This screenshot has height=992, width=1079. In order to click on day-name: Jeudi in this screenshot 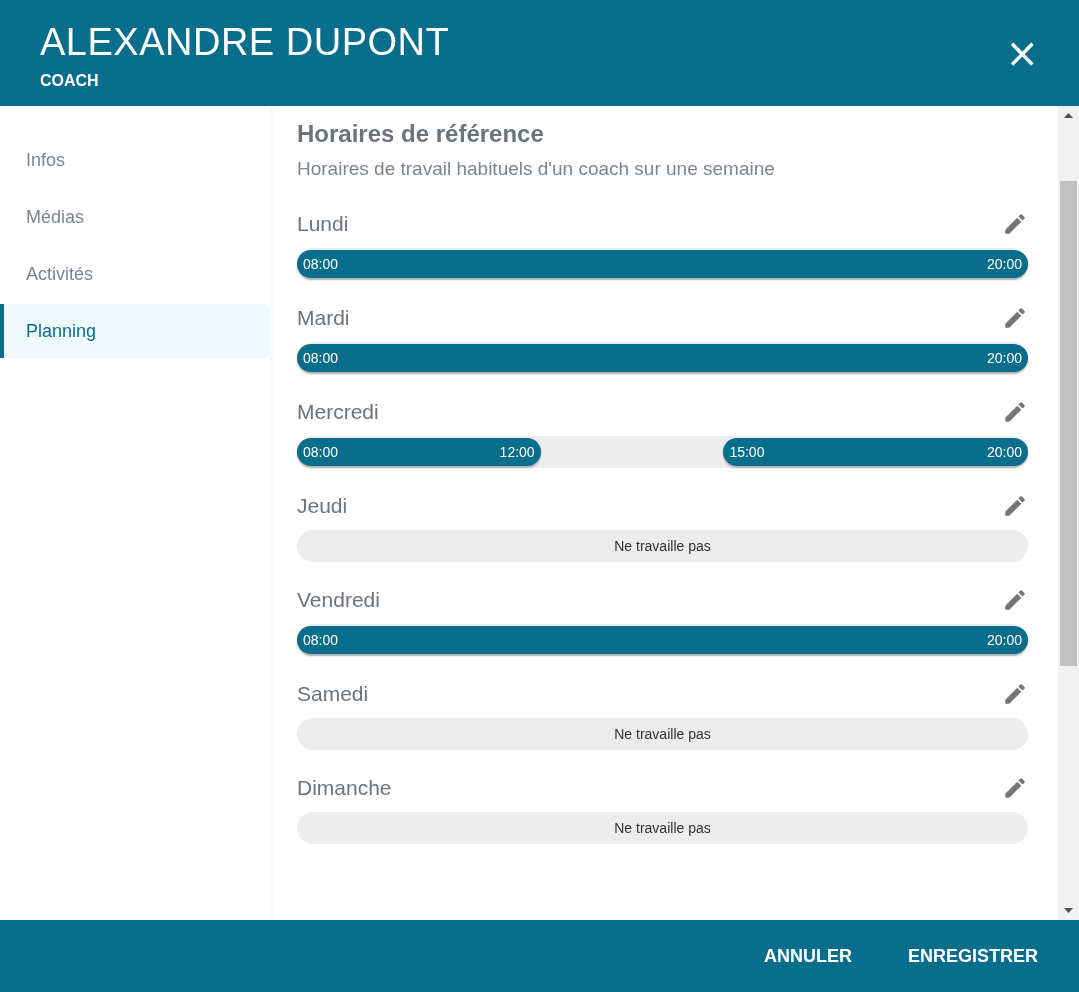, I will do `click(322, 506)`.